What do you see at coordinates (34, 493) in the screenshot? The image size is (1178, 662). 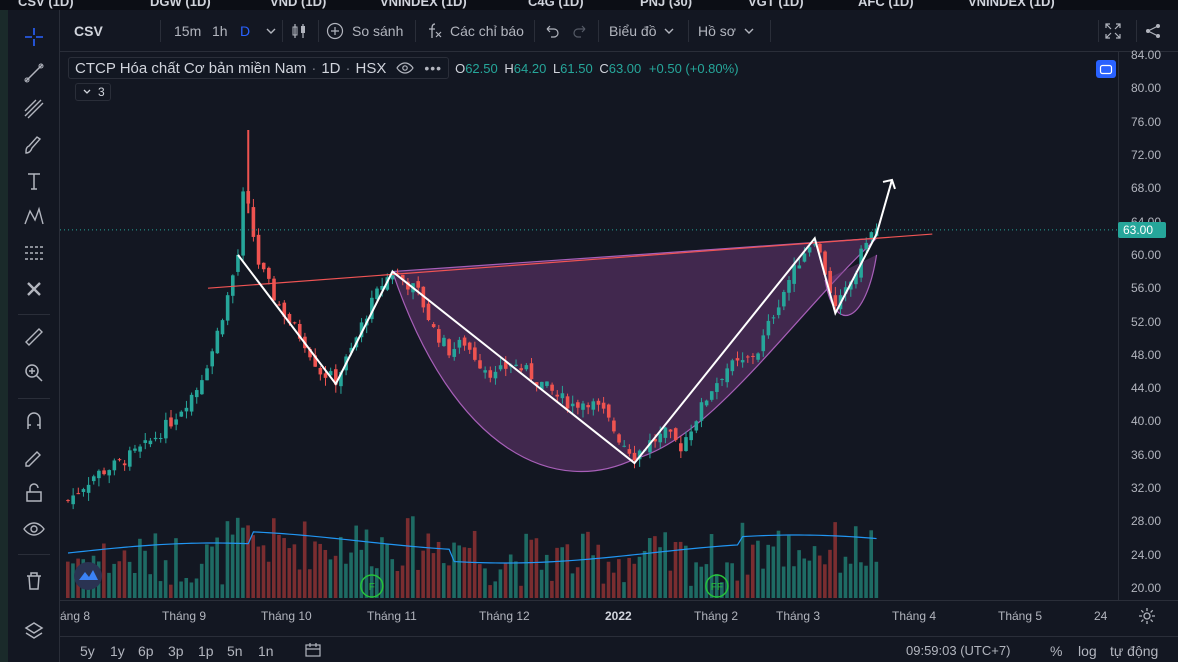 I see `lock-icon` at bounding box center [34, 493].